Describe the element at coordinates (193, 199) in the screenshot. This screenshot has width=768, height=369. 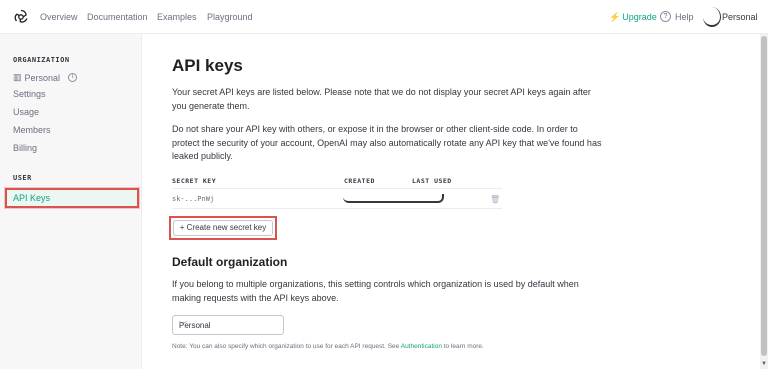
I see `secret-key-value: sk-...PnWj` at that location.